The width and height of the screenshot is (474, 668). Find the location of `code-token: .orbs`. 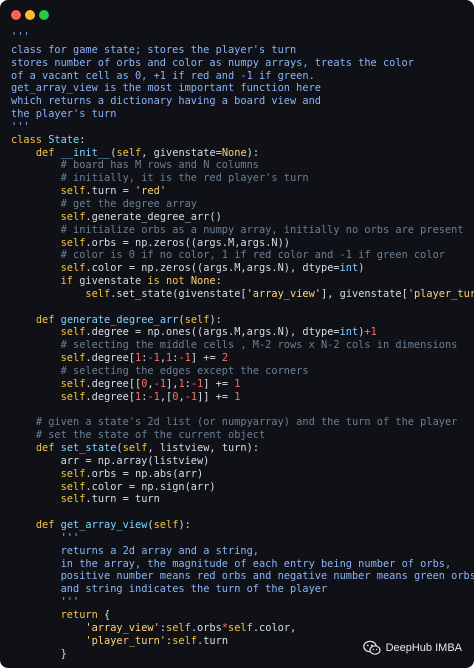

code-token: .orbs is located at coordinates (206, 627).